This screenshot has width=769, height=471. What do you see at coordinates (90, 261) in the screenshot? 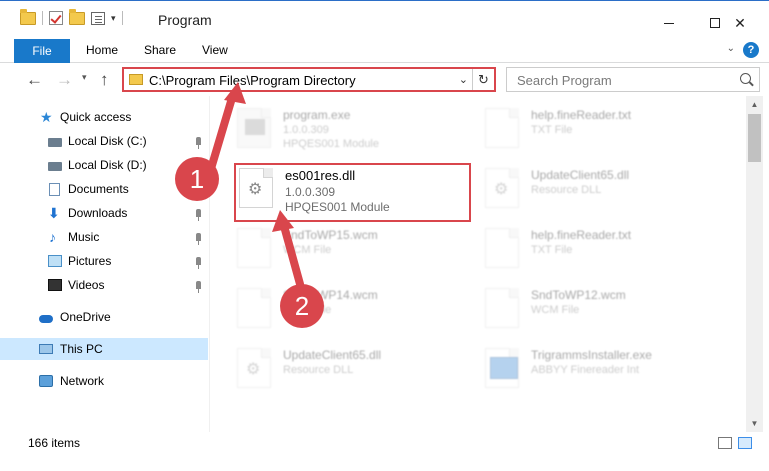
I see `sidebar-item-label: Pictures` at bounding box center [90, 261].